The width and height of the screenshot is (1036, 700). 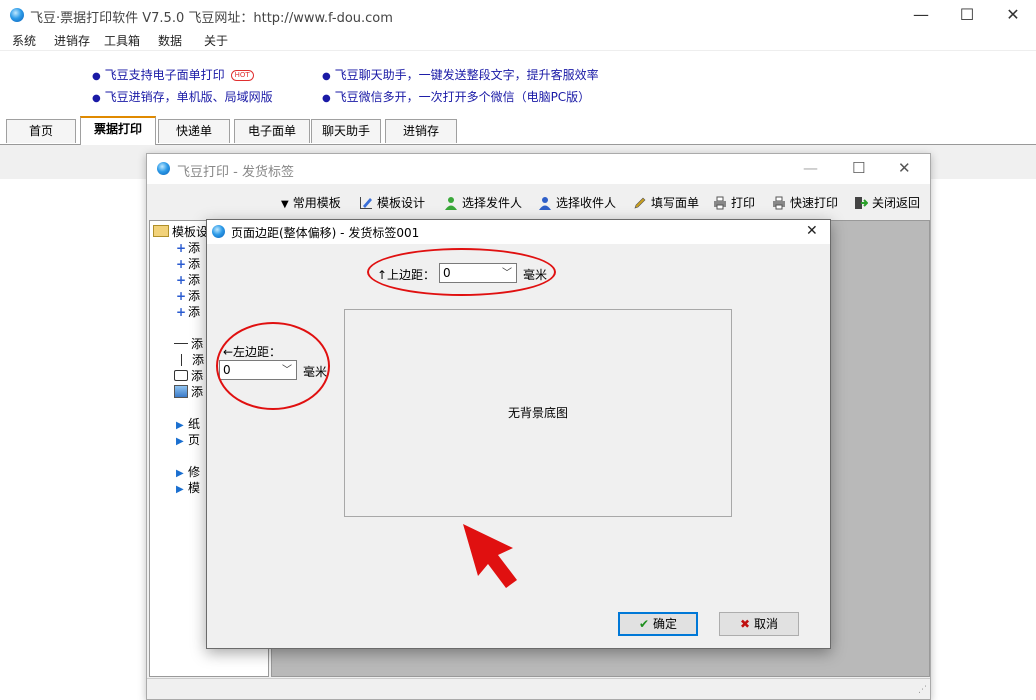 I want to click on tab-express: 快递单, so click(x=194, y=131).